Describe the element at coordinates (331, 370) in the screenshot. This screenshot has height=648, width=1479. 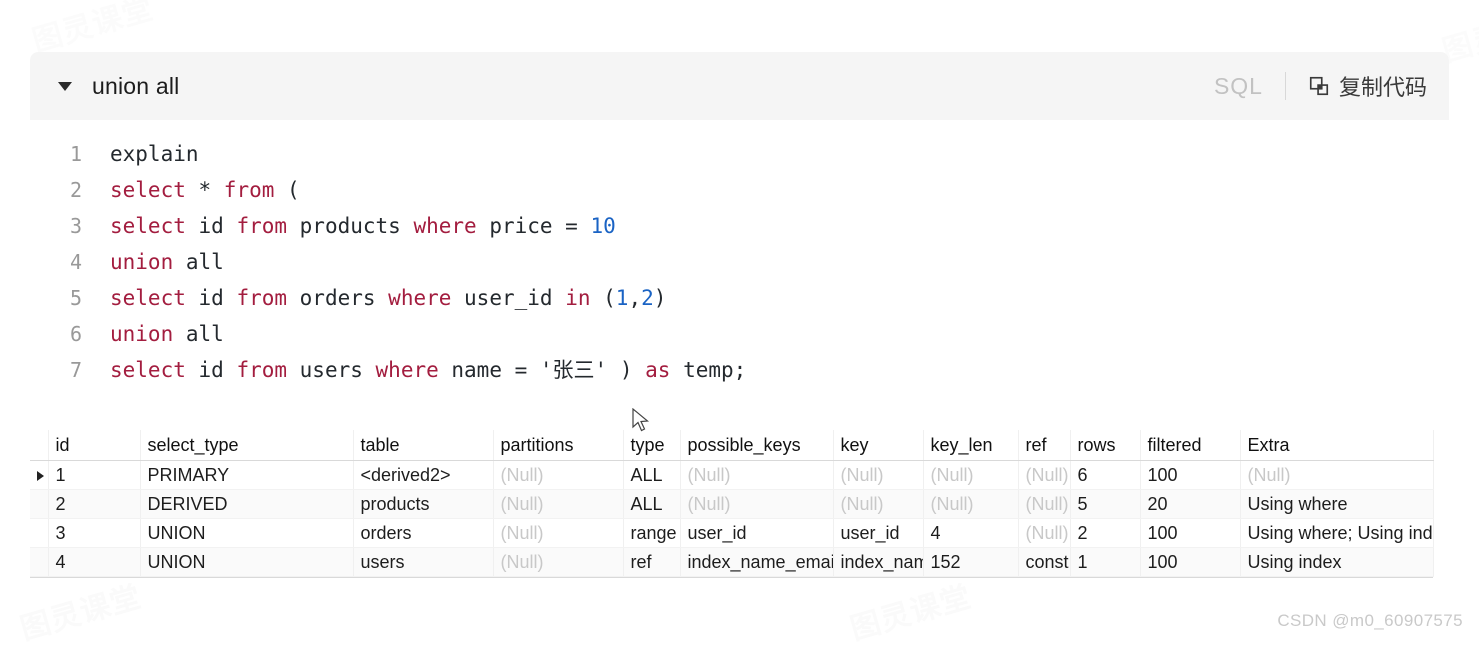
I see `code-token: users` at that location.